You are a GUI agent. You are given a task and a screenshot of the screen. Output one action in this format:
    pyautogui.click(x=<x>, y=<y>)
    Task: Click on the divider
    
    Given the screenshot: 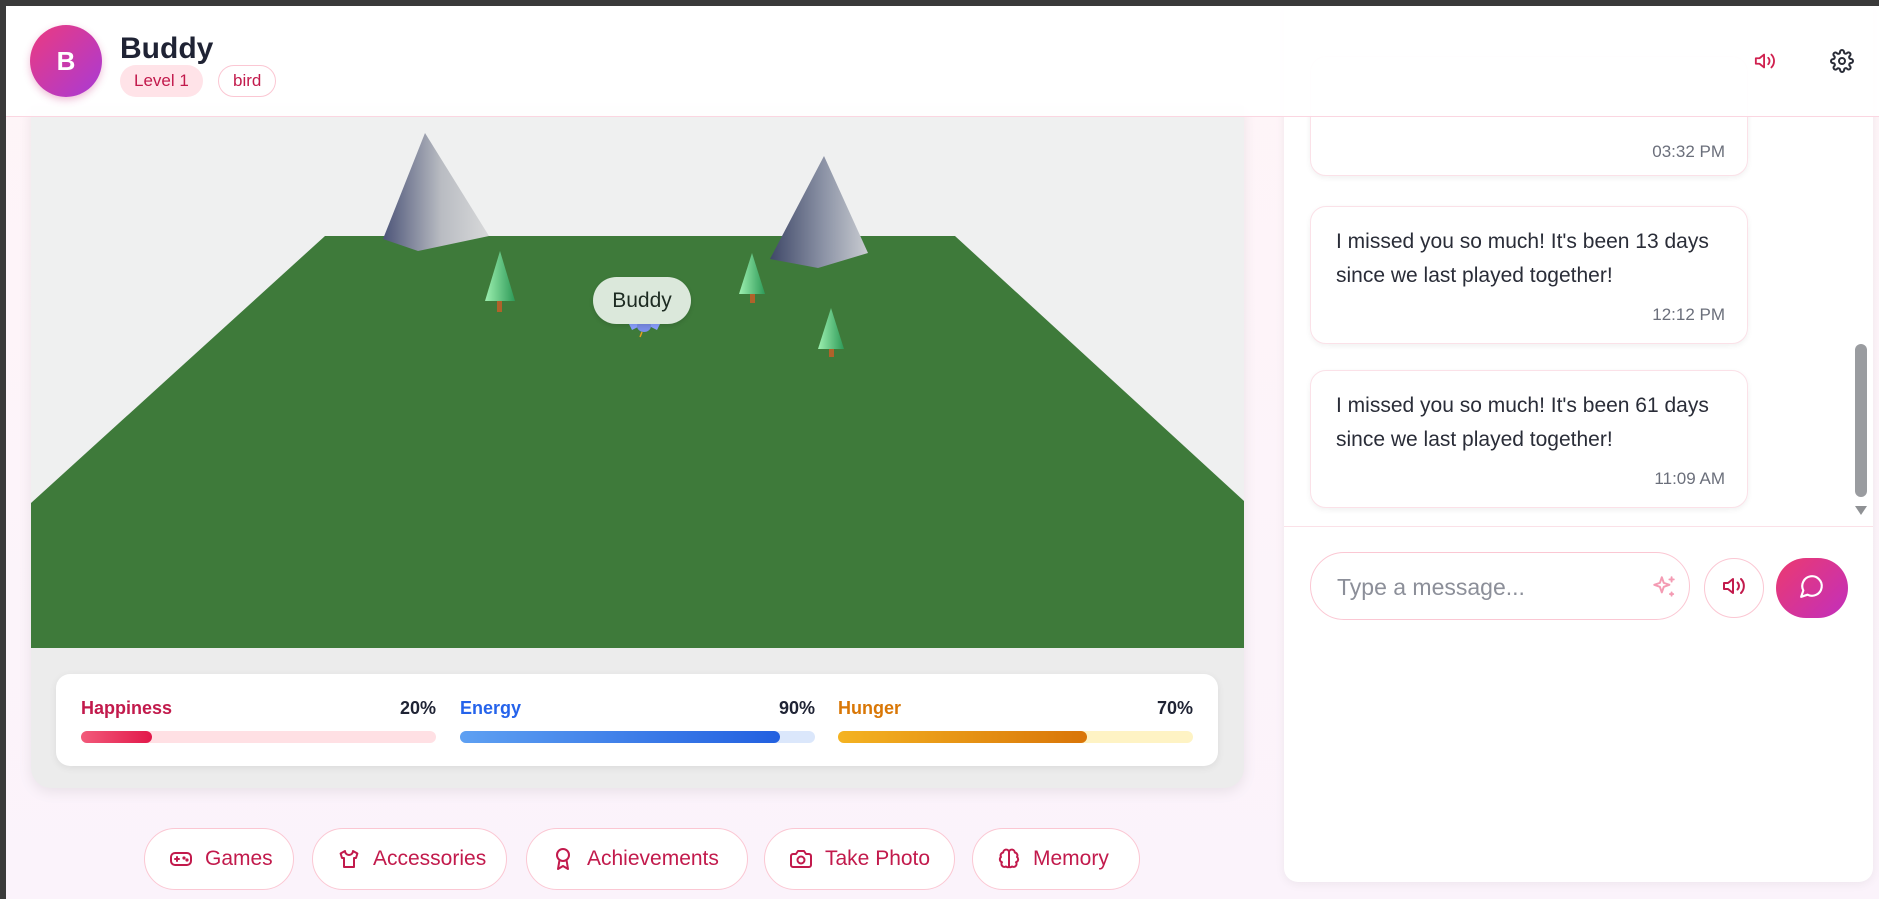 What is the action you would take?
    pyautogui.click(x=1578, y=526)
    